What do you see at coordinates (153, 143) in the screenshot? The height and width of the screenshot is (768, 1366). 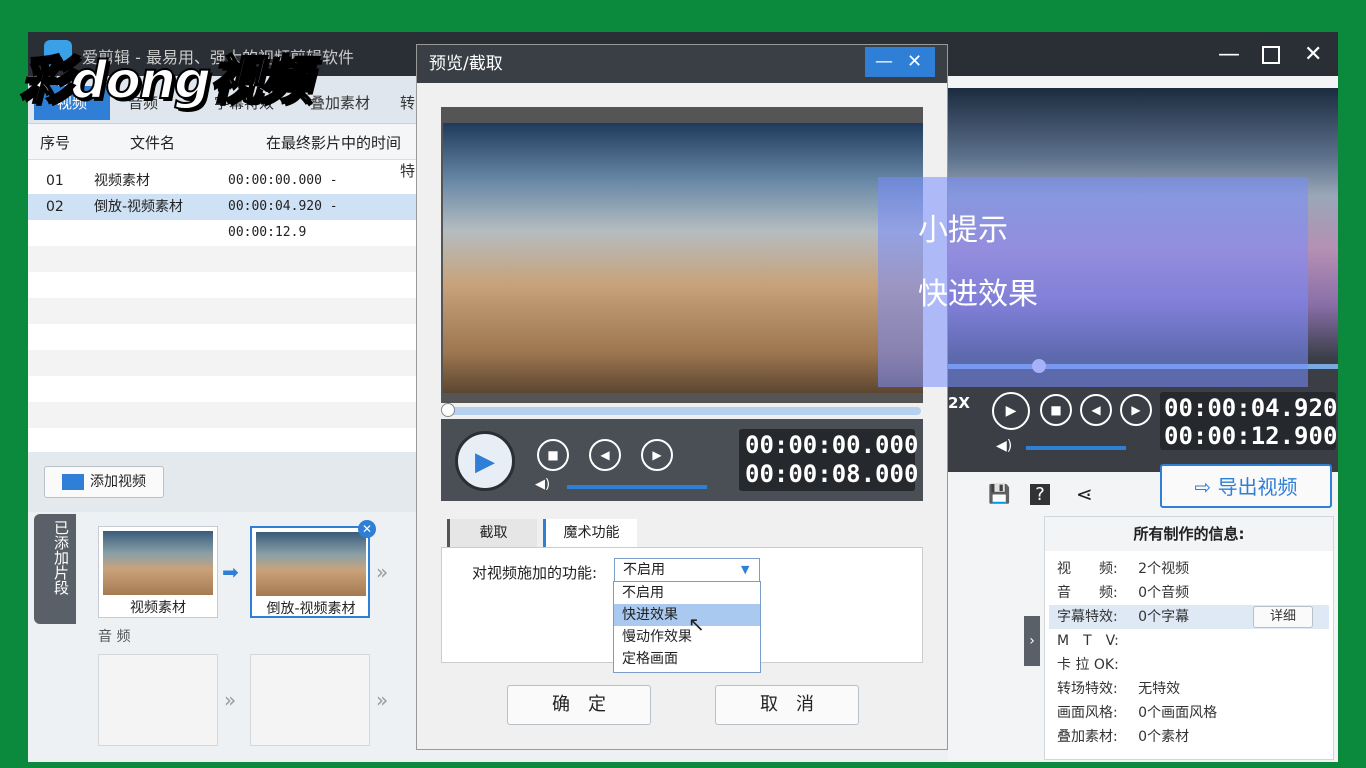 I see `col-name: 文件名` at bounding box center [153, 143].